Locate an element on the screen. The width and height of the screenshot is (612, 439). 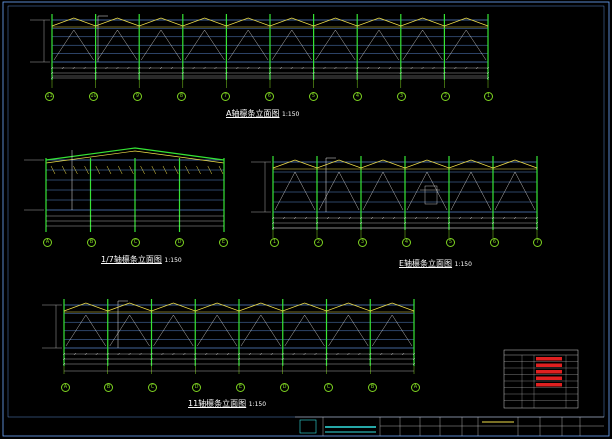
elevation-e-title: E轴檩条立面图 is located at coordinates (426, 263).